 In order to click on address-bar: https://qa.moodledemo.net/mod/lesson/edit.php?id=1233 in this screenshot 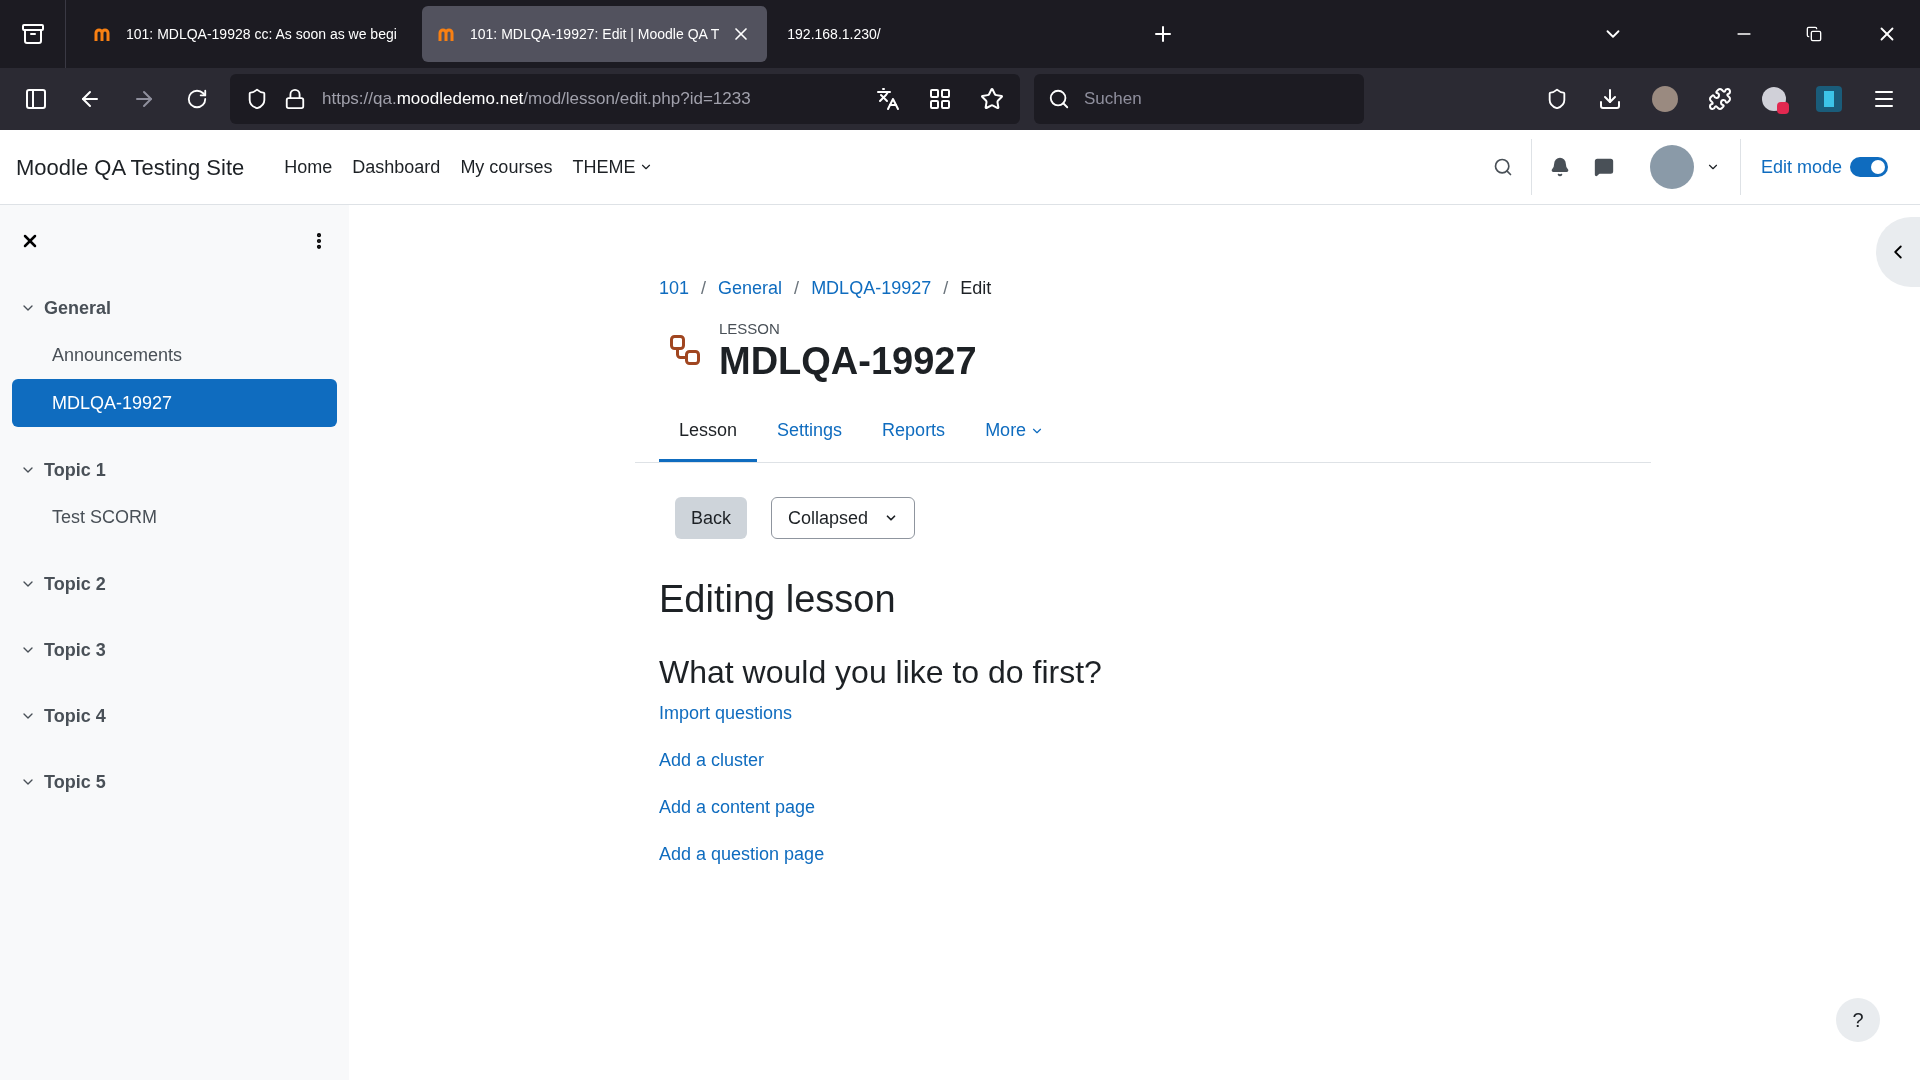, I will do `click(625, 99)`.